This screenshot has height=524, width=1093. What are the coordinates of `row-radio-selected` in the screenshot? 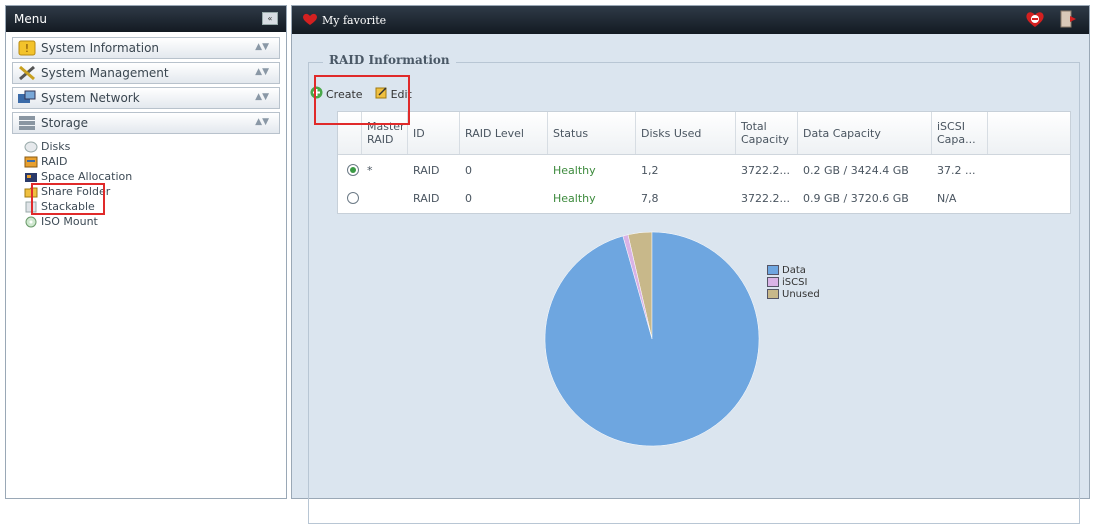 It's located at (353, 170).